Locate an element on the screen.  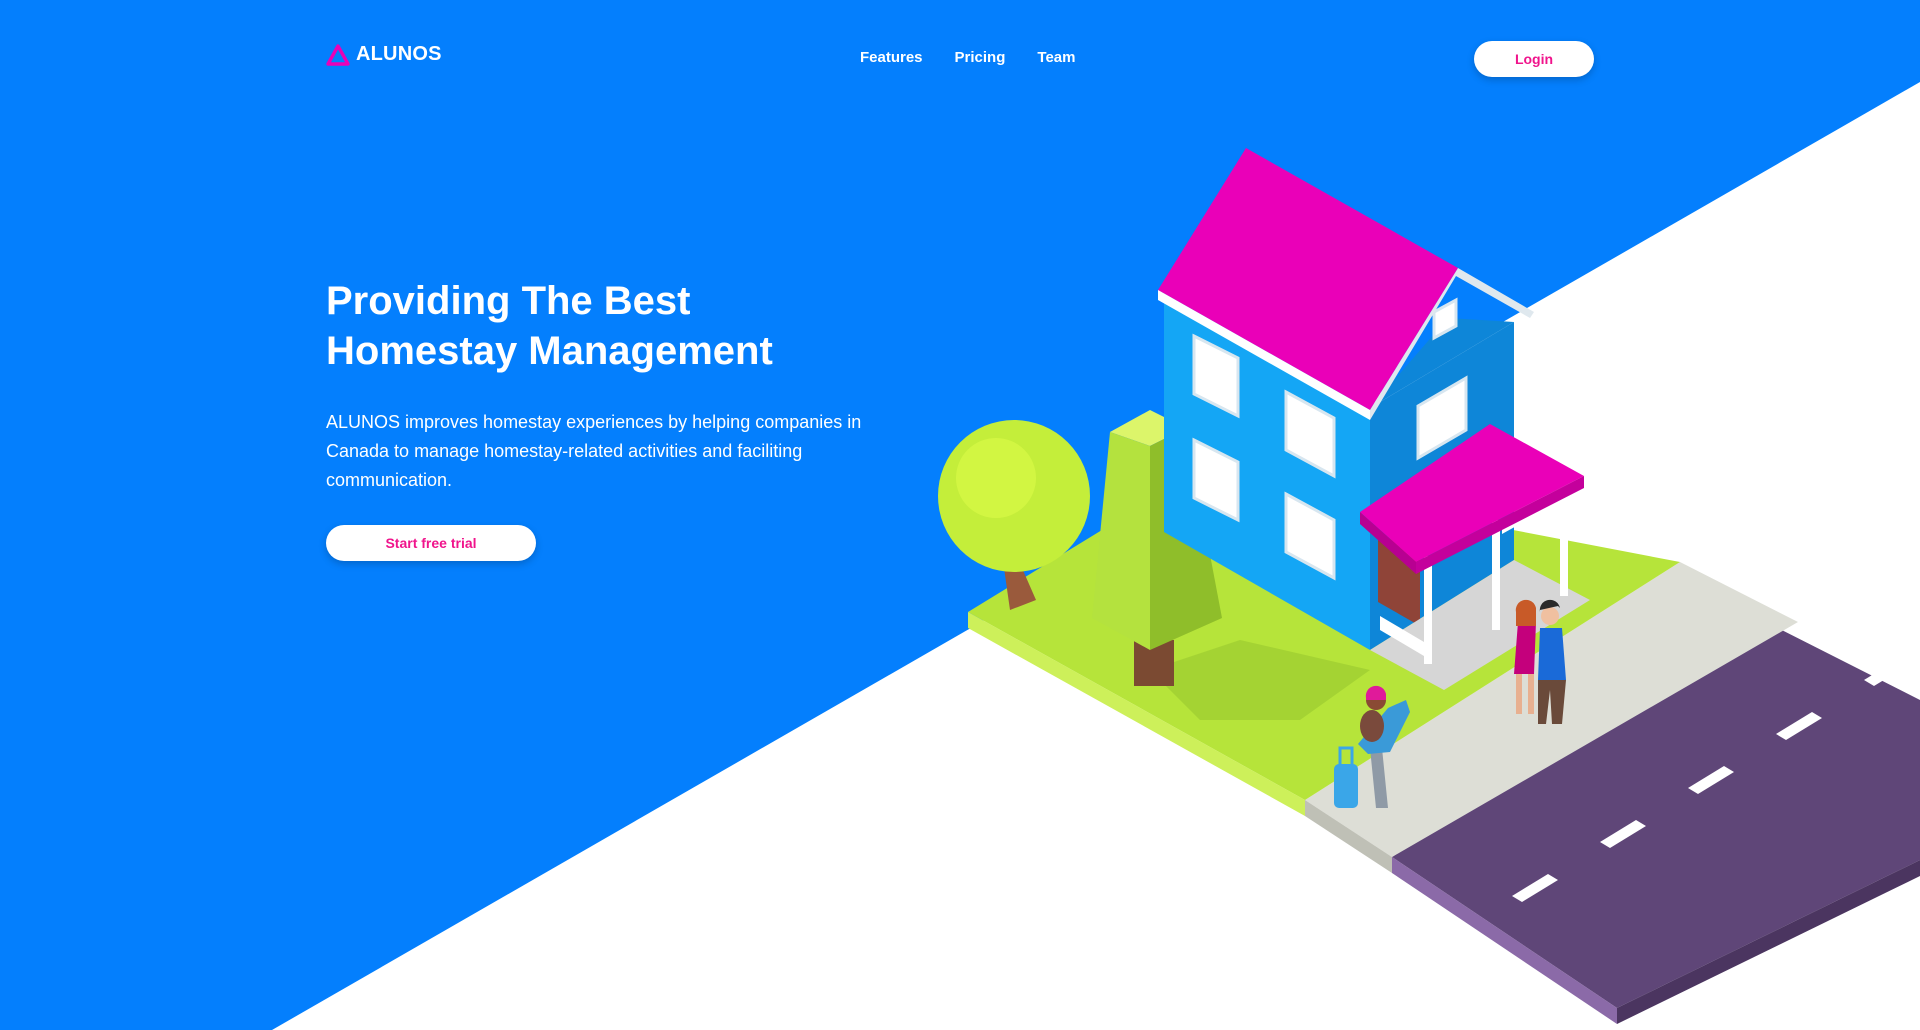
main-nav: Features Pricing Team is located at coordinates (967, 57).